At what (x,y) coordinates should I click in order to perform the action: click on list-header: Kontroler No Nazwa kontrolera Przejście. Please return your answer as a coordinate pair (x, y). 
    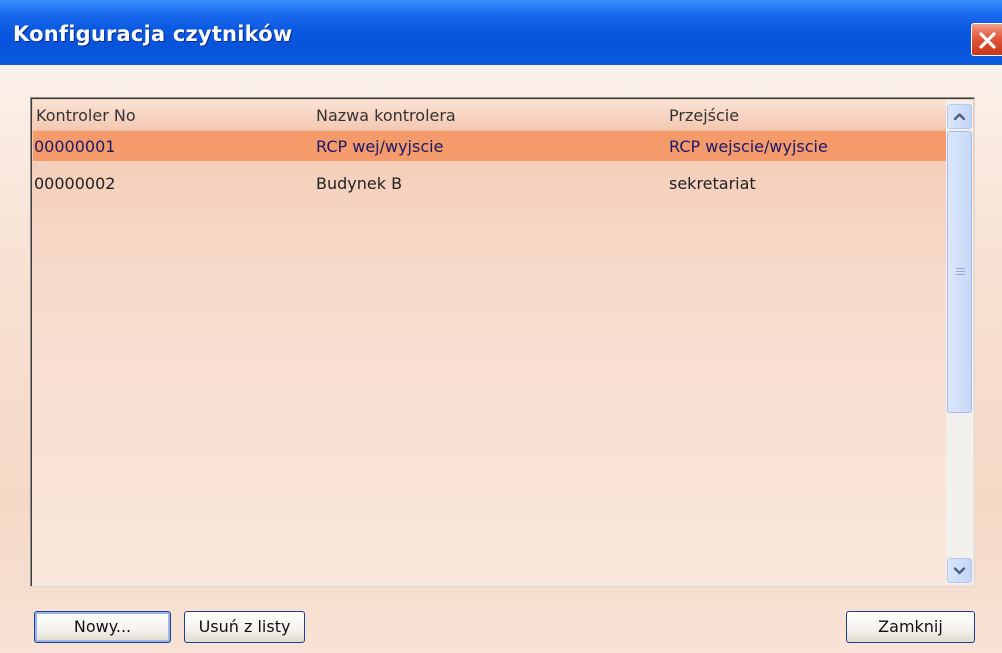
    Looking at the image, I should click on (489, 115).